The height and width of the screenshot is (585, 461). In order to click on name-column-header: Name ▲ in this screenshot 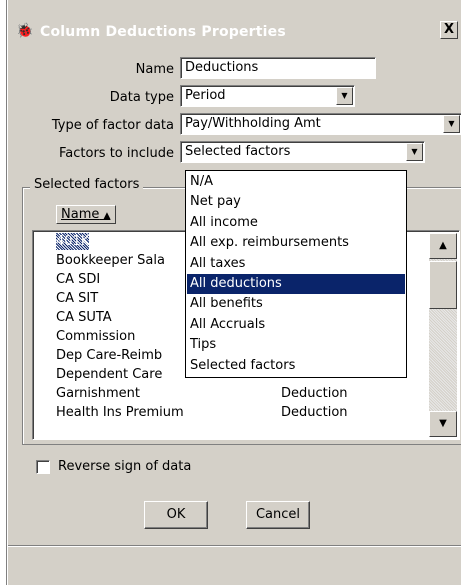, I will do `click(86, 214)`.